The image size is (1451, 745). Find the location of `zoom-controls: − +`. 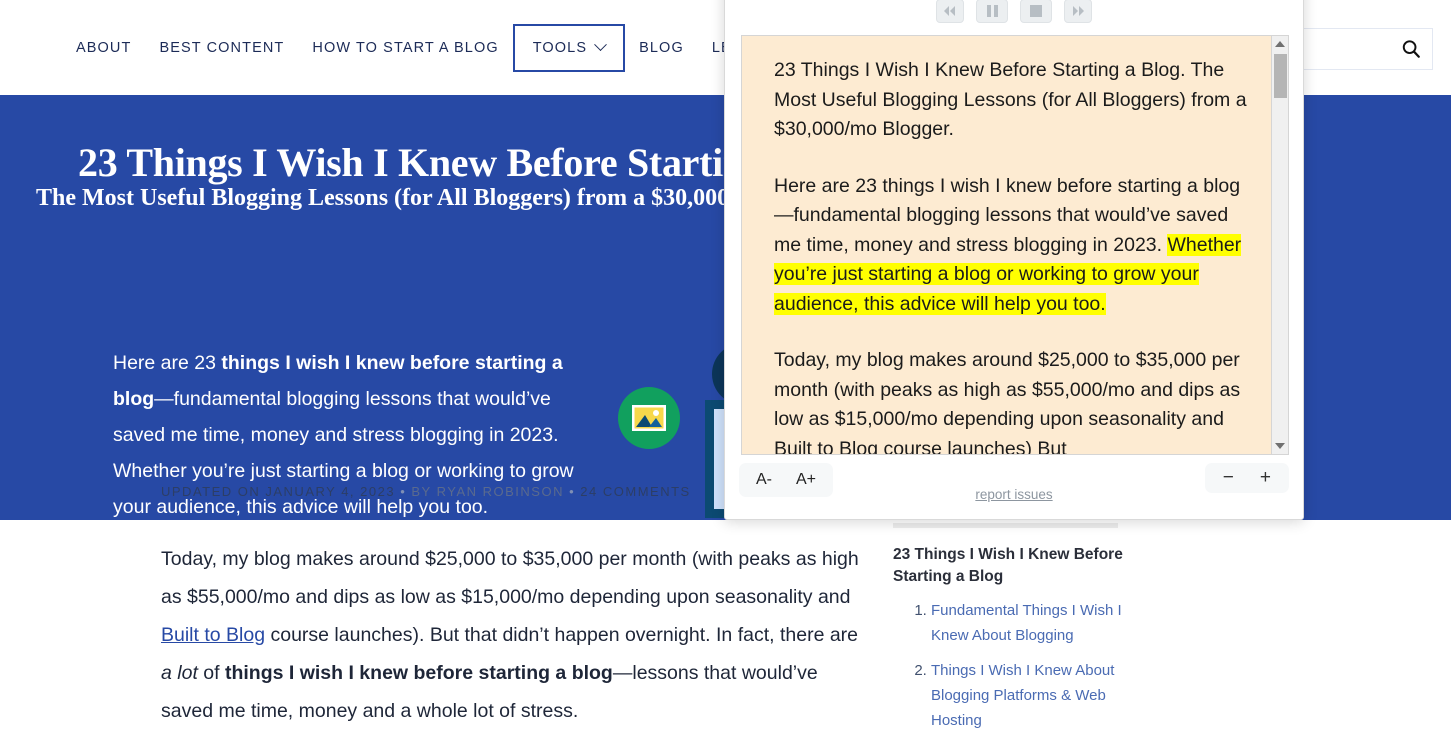

zoom-controls: − + is located at coordinates (1246, 478).